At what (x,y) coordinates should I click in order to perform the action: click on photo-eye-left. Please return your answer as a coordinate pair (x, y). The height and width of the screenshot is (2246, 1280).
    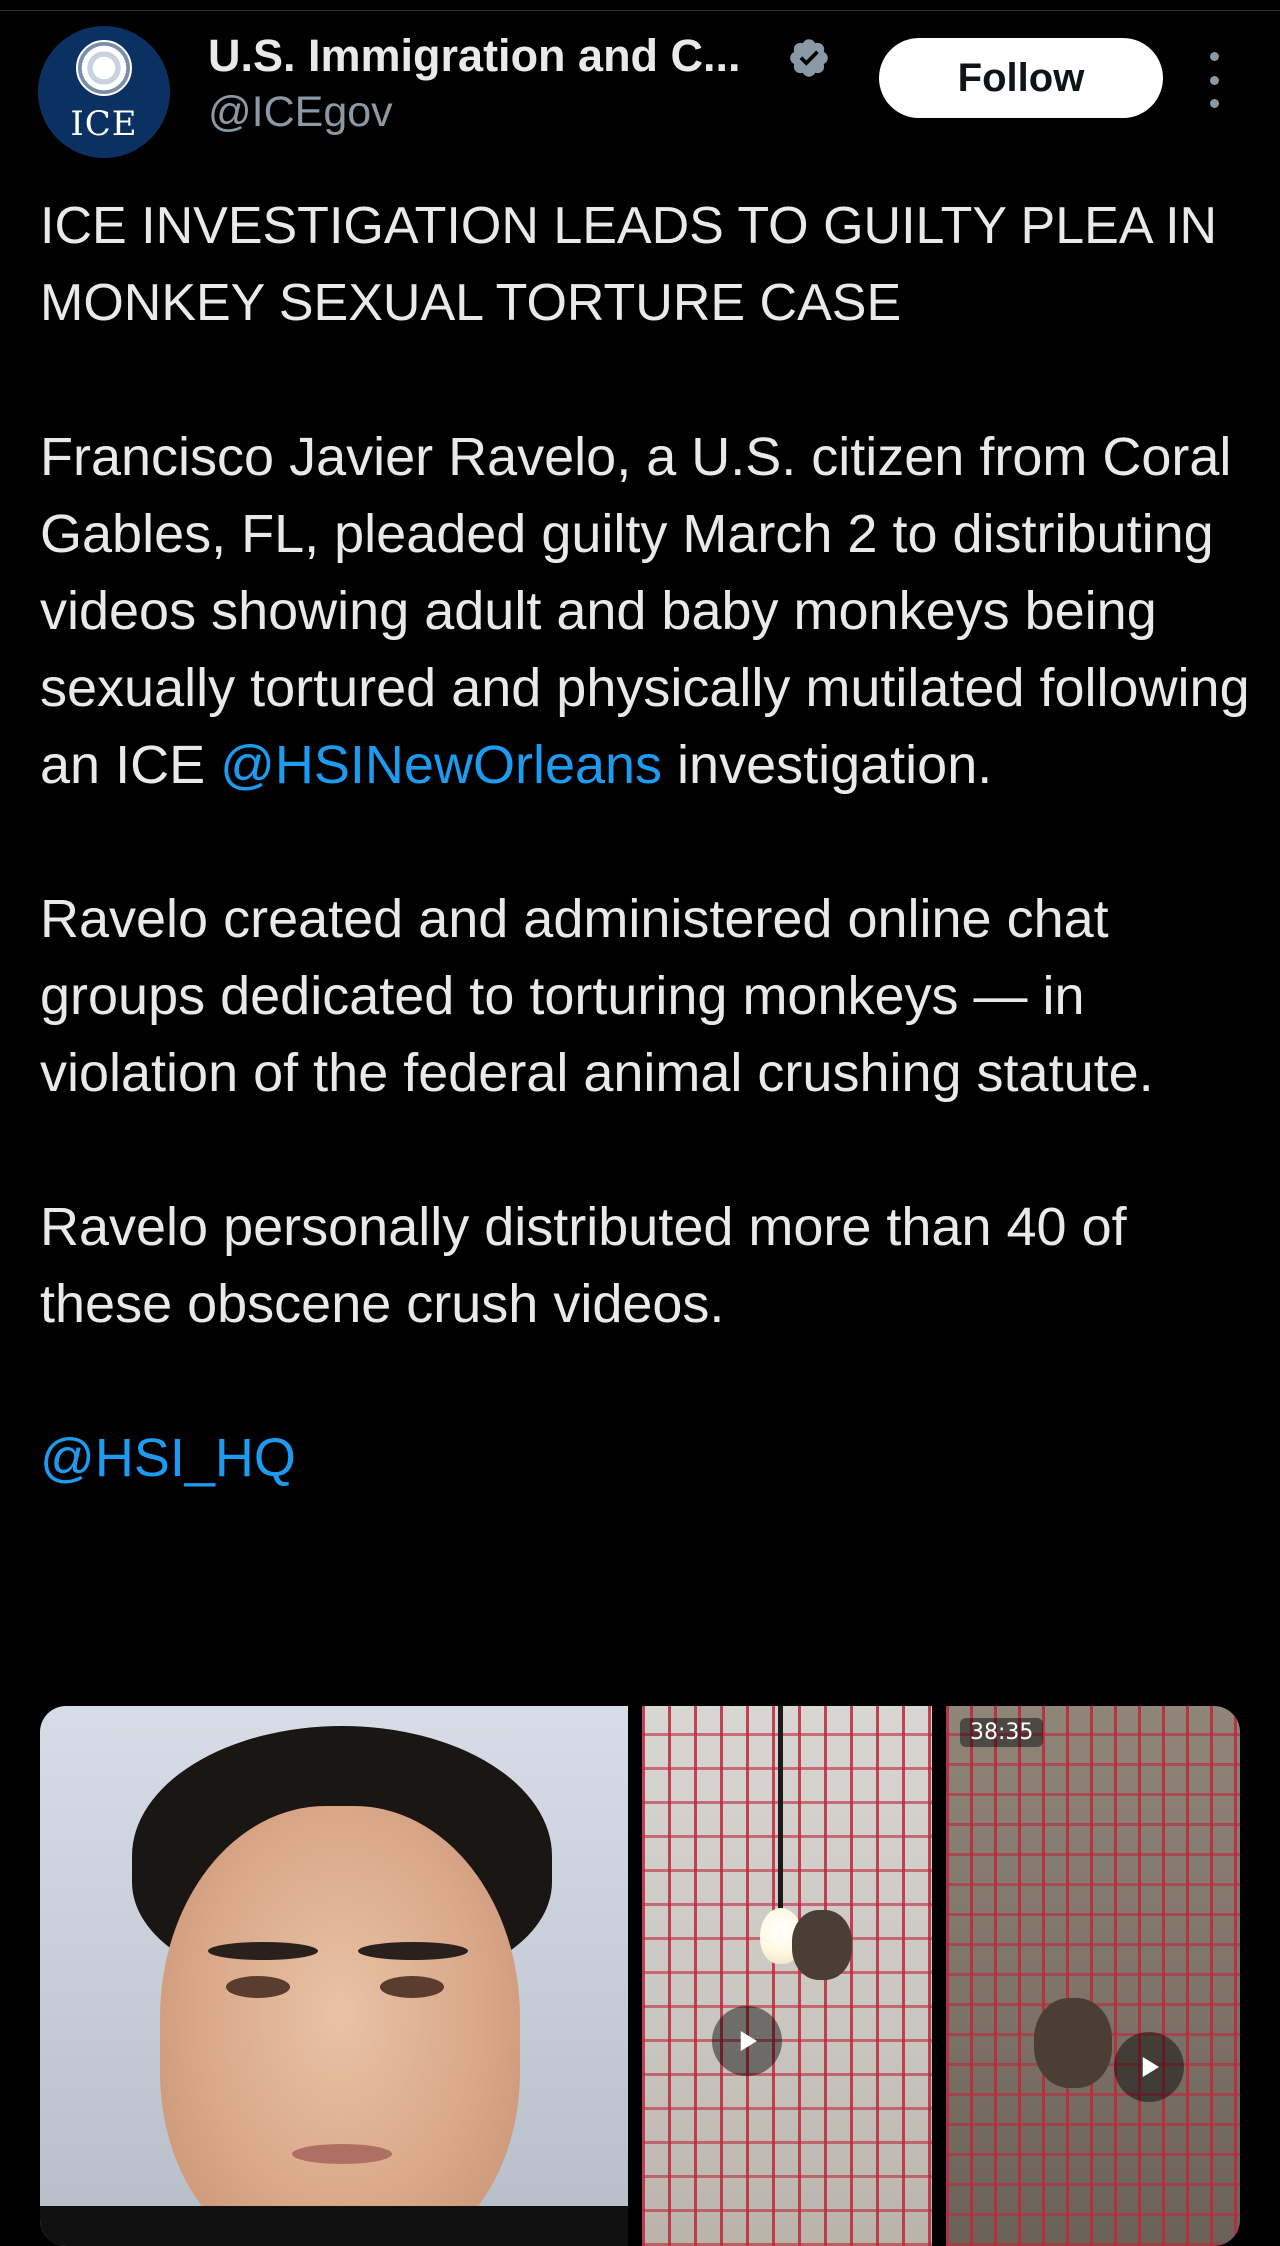
    Looking at the image, I should click on (258, 1987).